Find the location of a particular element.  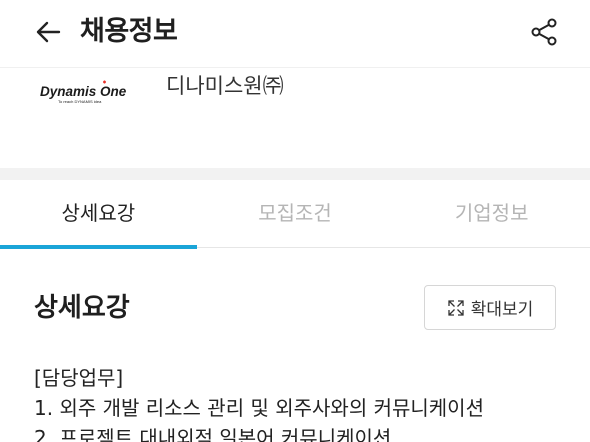

arrow-left-icon is located at coordinates (48, 32).